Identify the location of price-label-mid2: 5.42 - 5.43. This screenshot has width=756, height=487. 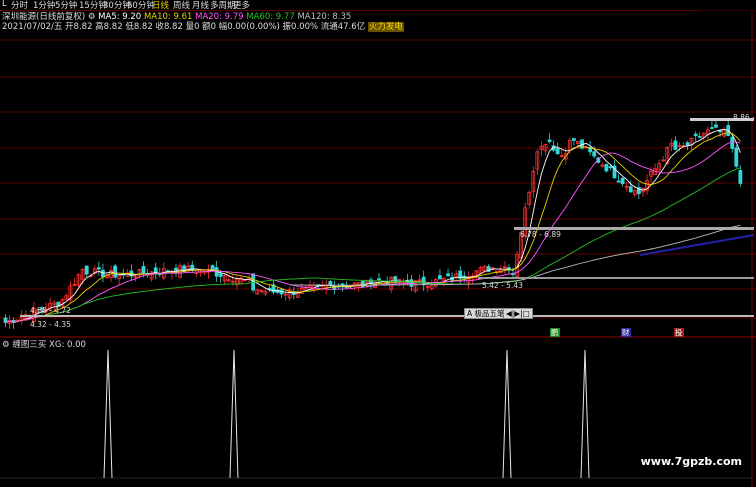
(502, 285).